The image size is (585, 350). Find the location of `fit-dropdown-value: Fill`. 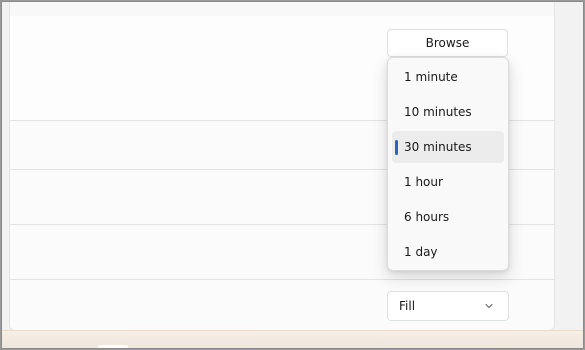

fit-dropdown-value: Fill is located at coordinates (407, 306).